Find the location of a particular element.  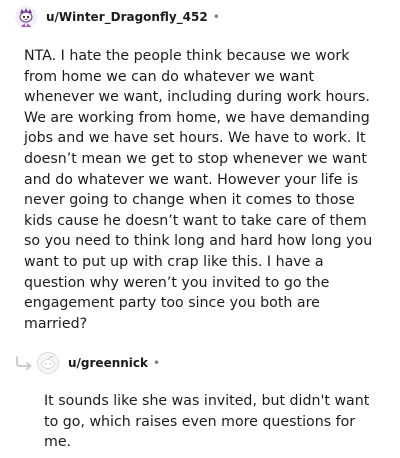

default-avatar-icon is located at coordinates (48, 363).